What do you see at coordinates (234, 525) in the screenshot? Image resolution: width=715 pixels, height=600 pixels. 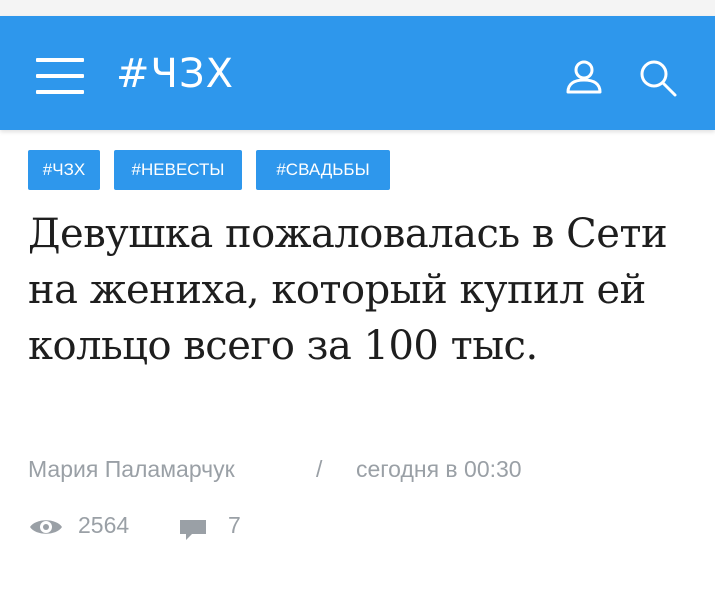 I see `comments-count: 7` at bounding box center [234, 525].